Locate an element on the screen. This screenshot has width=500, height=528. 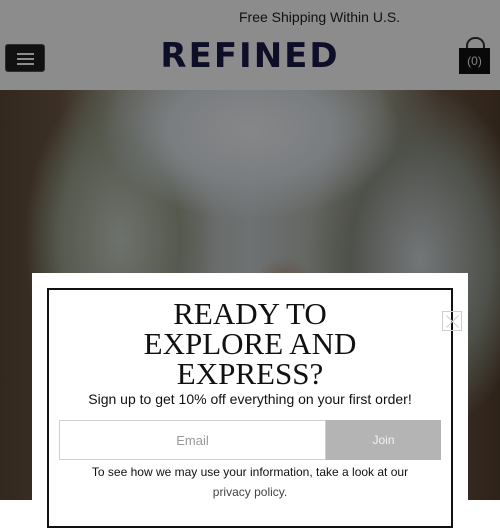
headline-line-2: EXPLORE AND is located at coordinates (250, 343).